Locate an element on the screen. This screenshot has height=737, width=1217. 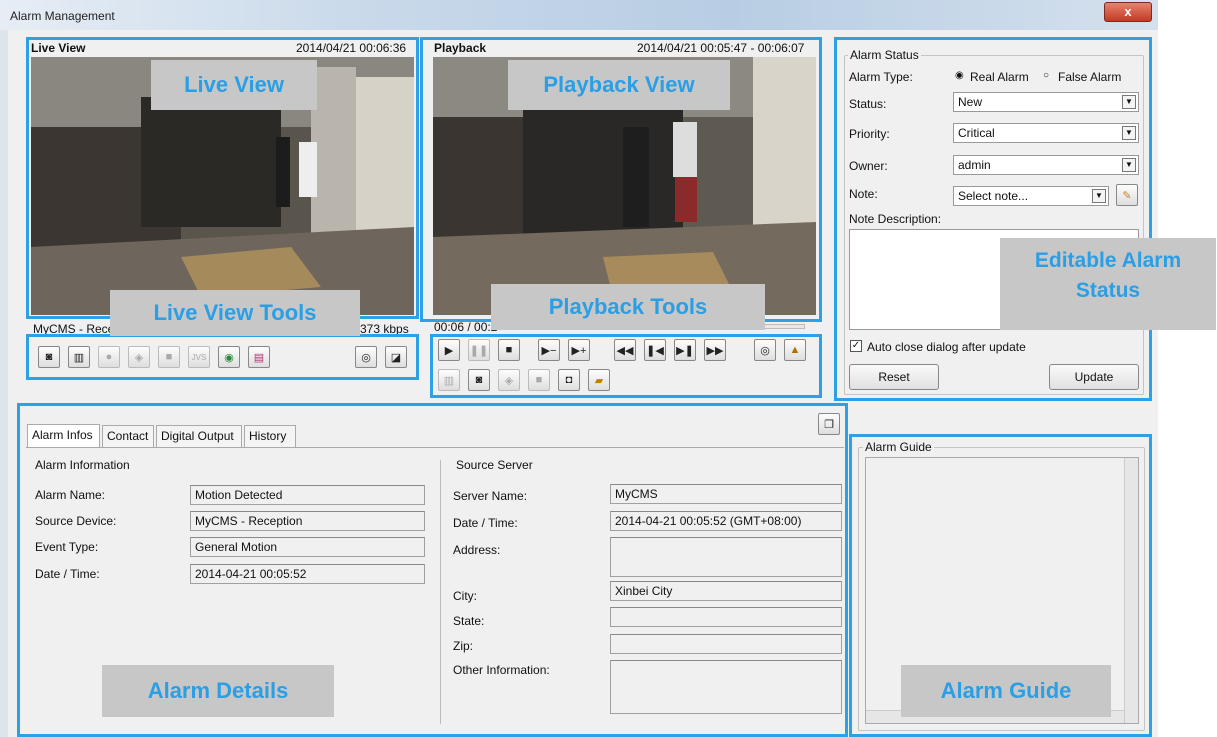
microphone-button: ● is located at coordinates (109, 357).